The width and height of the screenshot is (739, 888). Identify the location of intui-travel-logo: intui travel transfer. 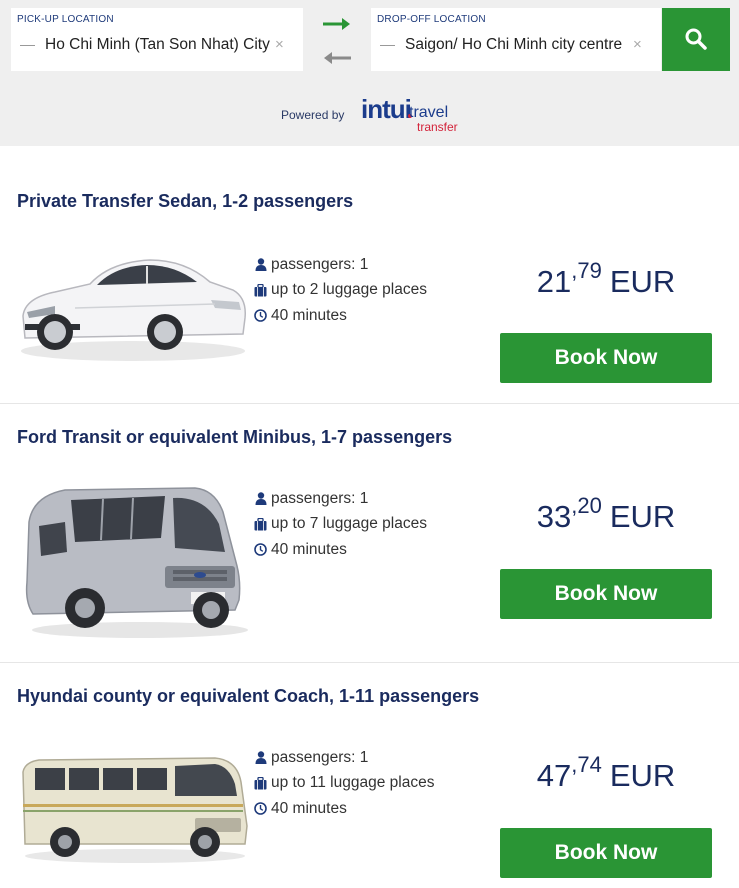
(416, 115).